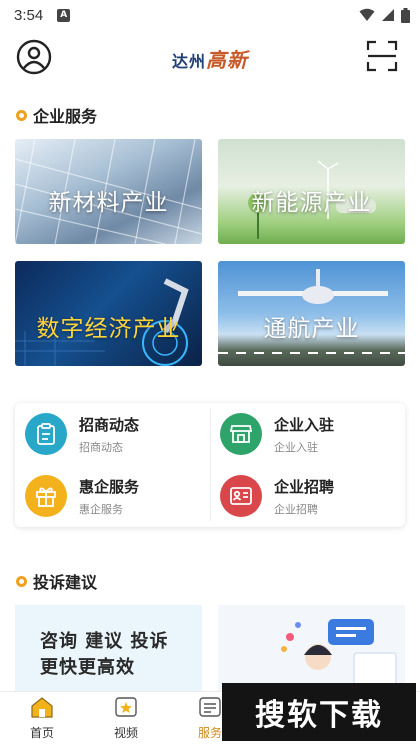 The width and height of the screenshot is (420, 745). What do you see at coordinates (304, 486) in the screenshot?
I see `service-title: 企业招聘` at bounding box center [304, 486].